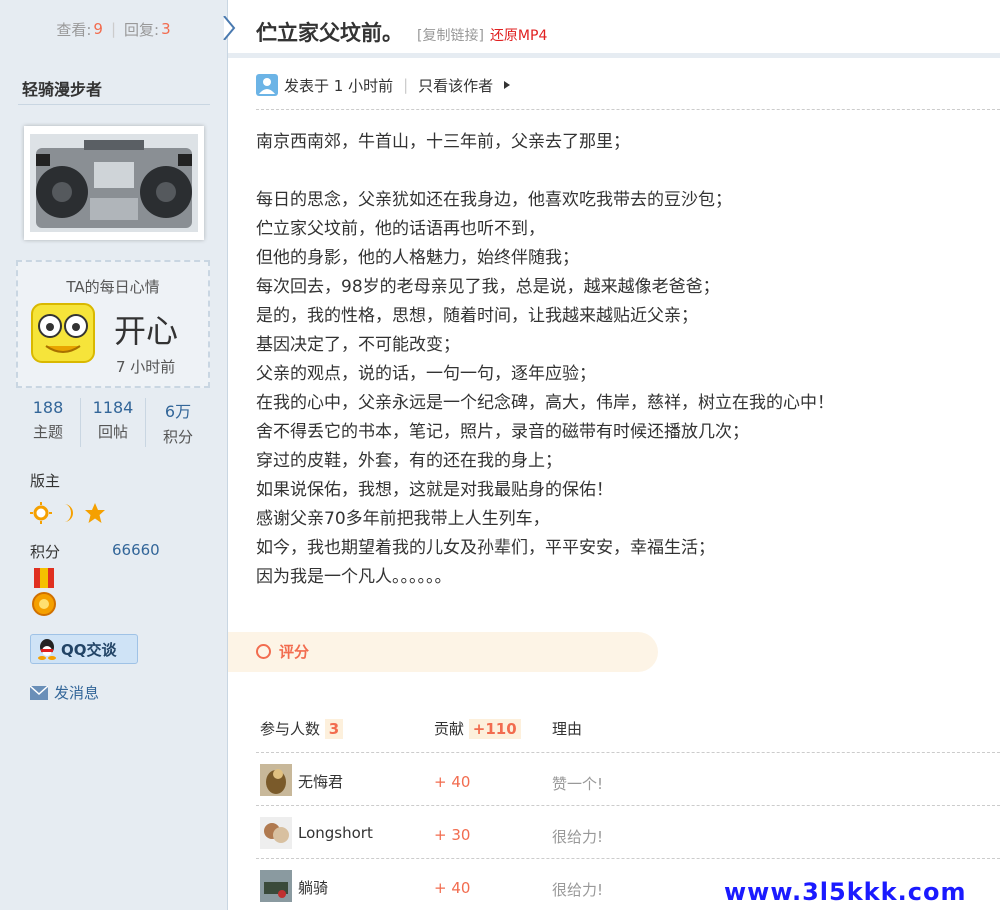 The height and width of the screenshot is (911, 1000). I want to click on send-message-label: 发消息, so click(77, 693).